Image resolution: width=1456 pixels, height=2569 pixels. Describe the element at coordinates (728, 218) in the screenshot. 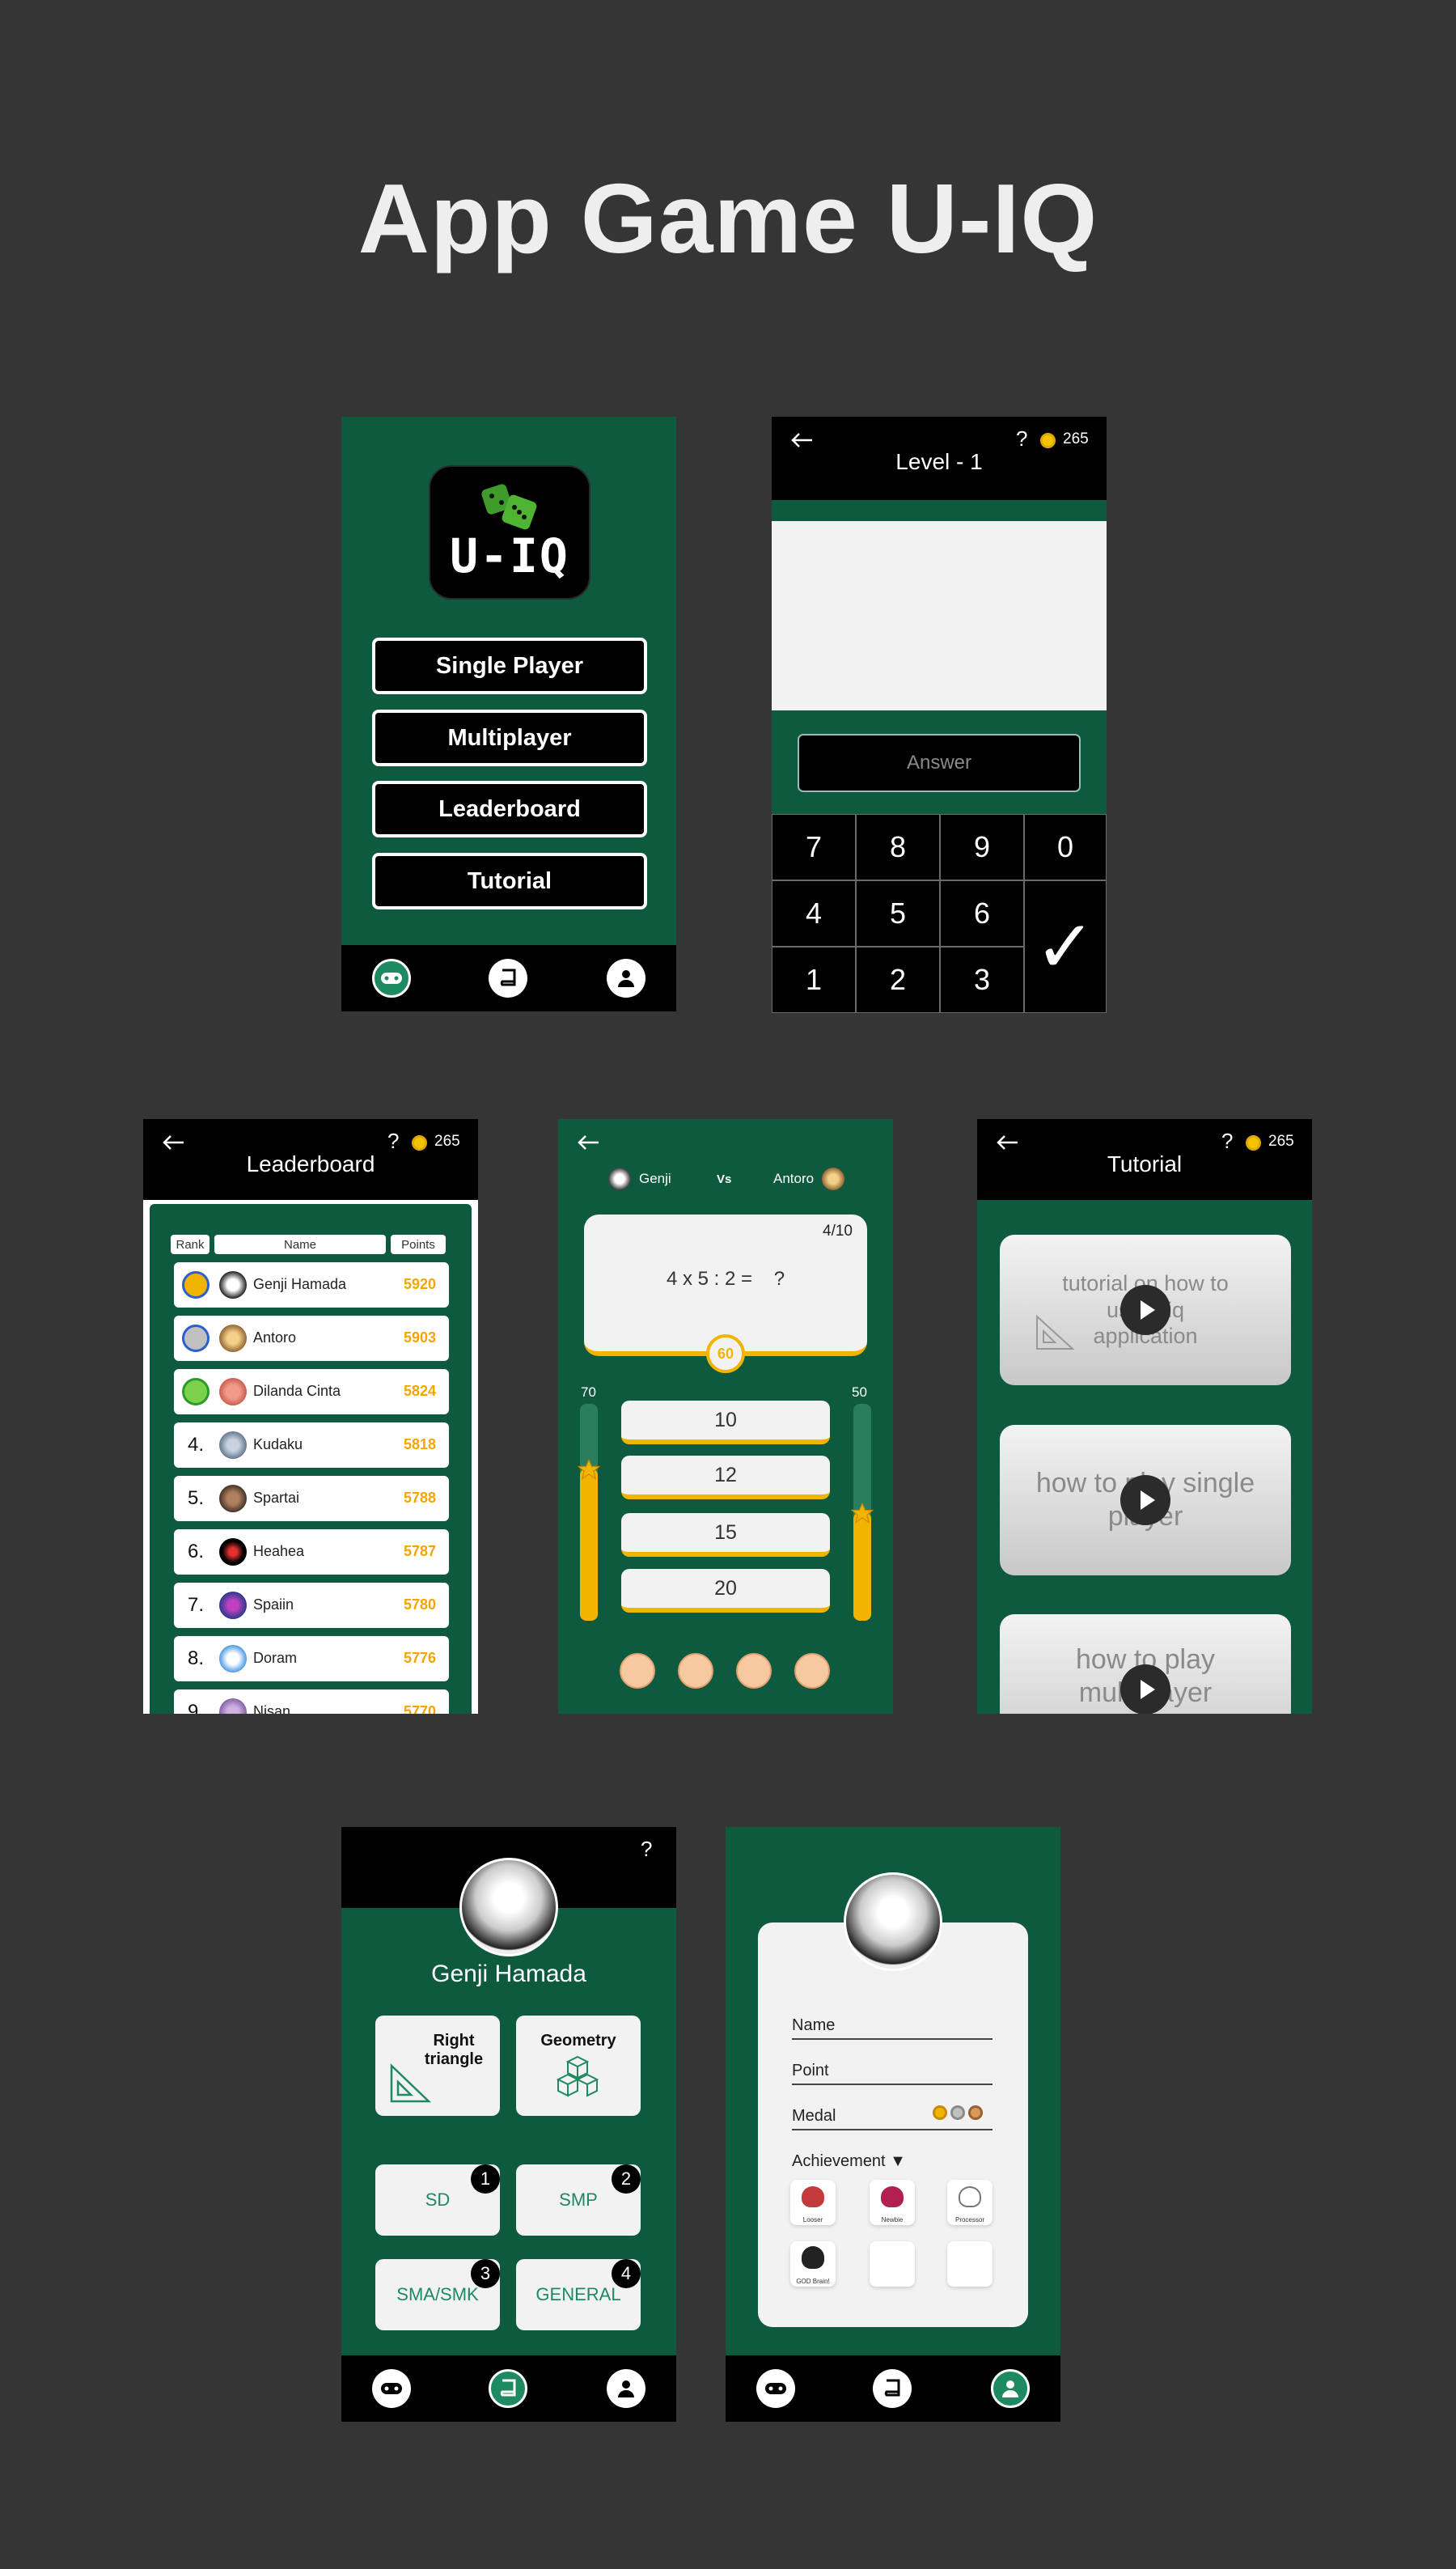

I see `page-title: App Game U-IQ` at that location.